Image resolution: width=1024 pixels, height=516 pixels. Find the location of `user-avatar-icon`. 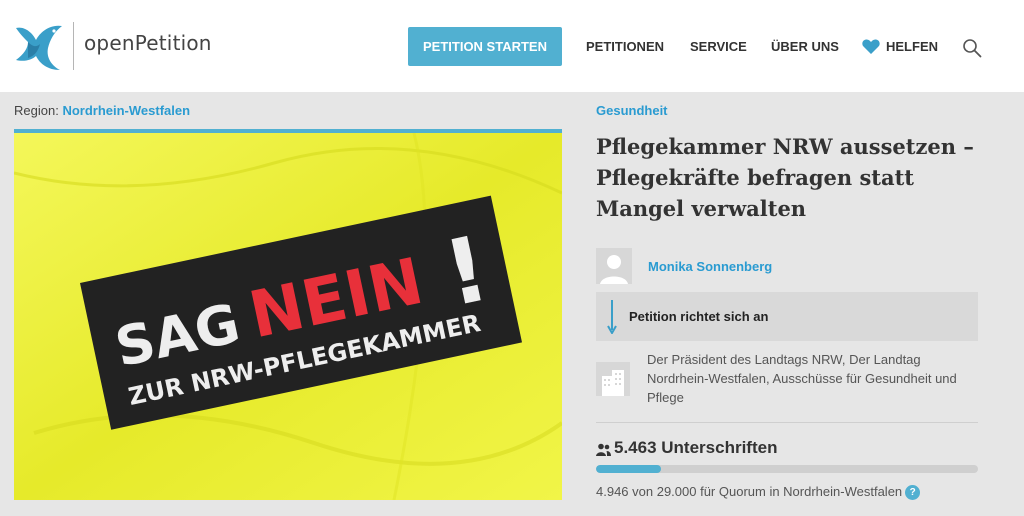

user-avatar-icon is located at coordinates (614, 266).